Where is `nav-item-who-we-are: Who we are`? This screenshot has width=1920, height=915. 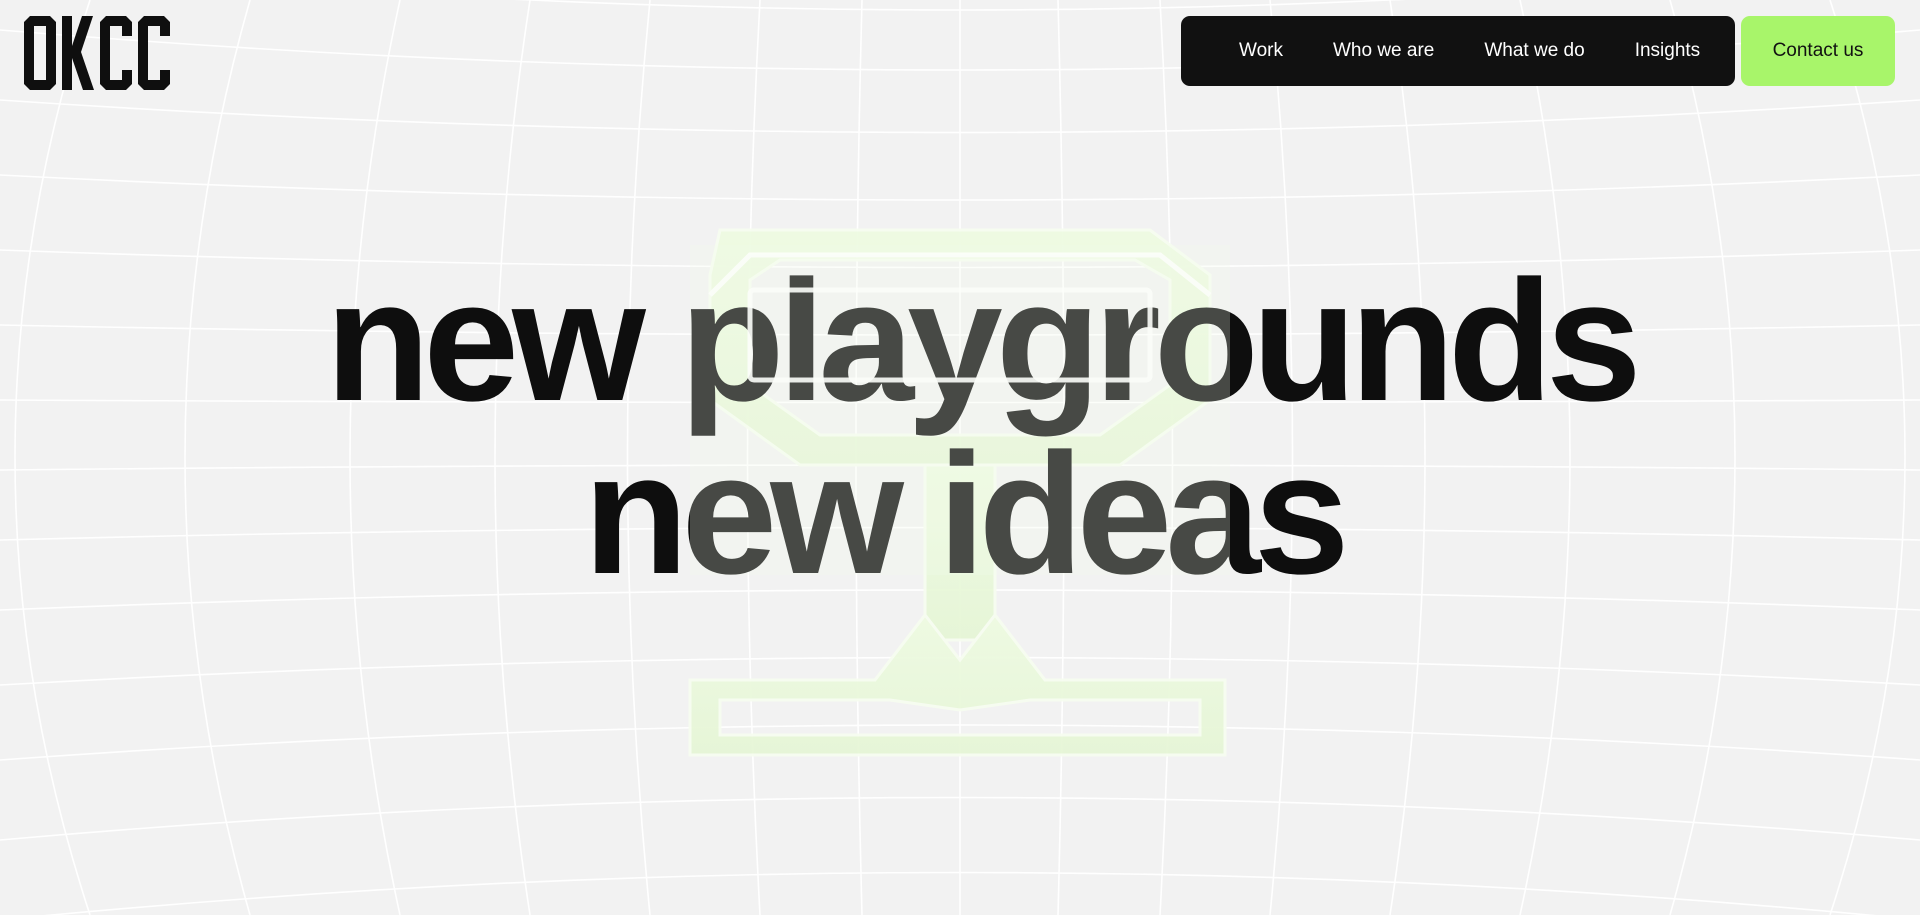
nav-item-who-we-are: Who we are is located at coordinates (1383, 51).